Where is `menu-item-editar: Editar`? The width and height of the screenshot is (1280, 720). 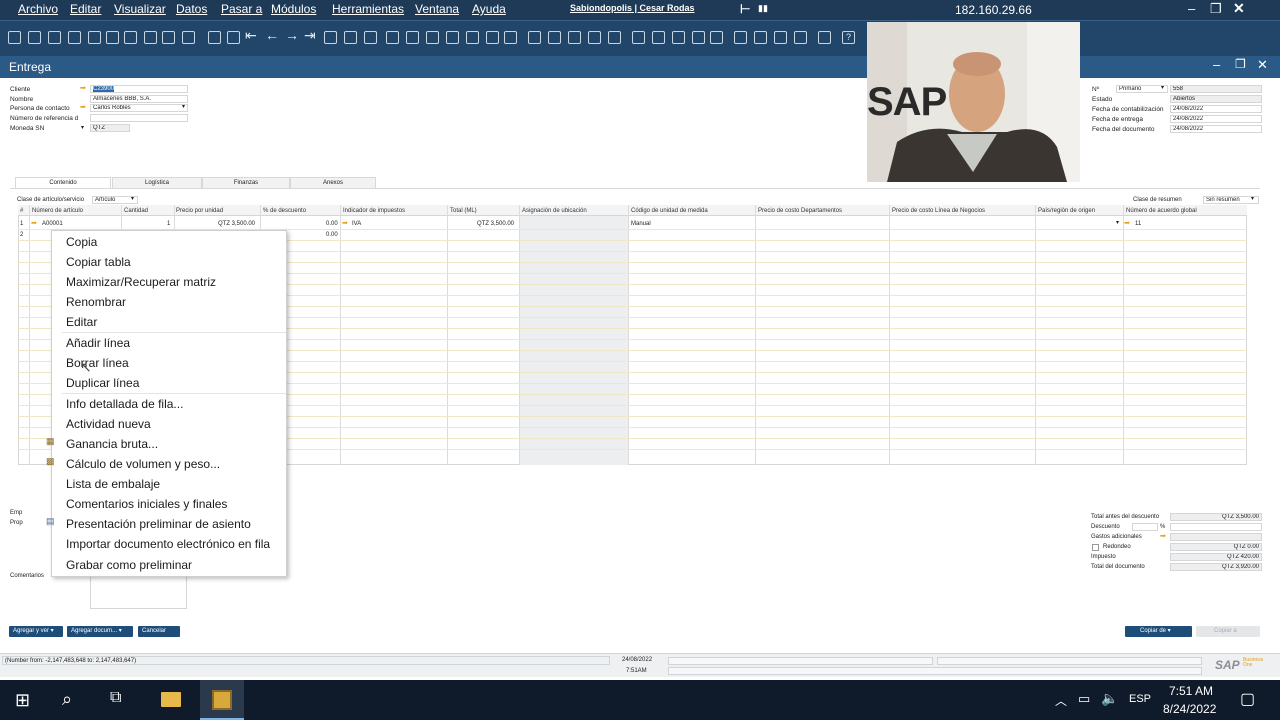
menu-item-editar: Editar is located at coordinates (81, 322).